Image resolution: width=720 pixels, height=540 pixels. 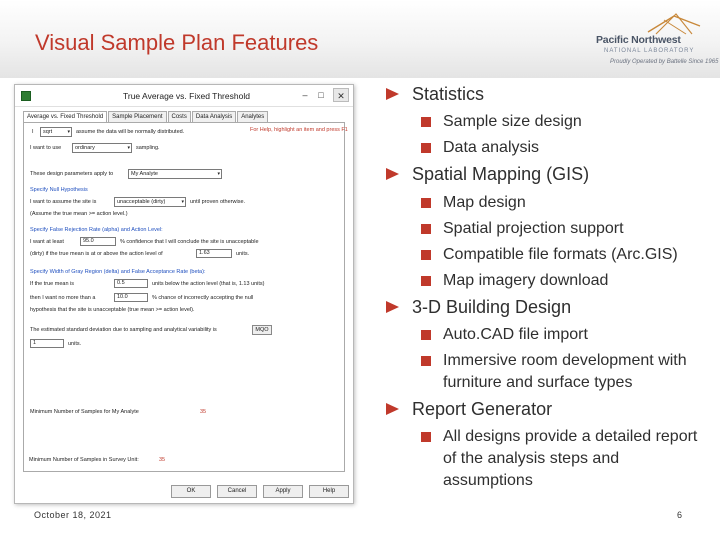 I want to click on mqo-button: MQO, so click(x=262, y=330).